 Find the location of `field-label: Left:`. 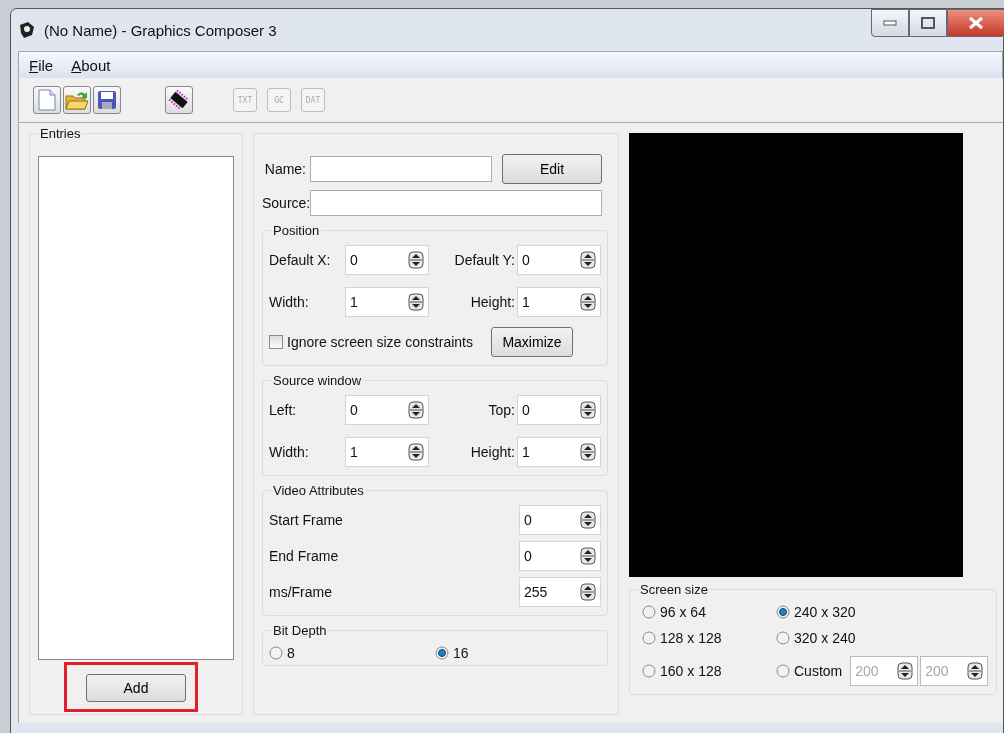

field-label: Left: is located at coordinates (283, 410).